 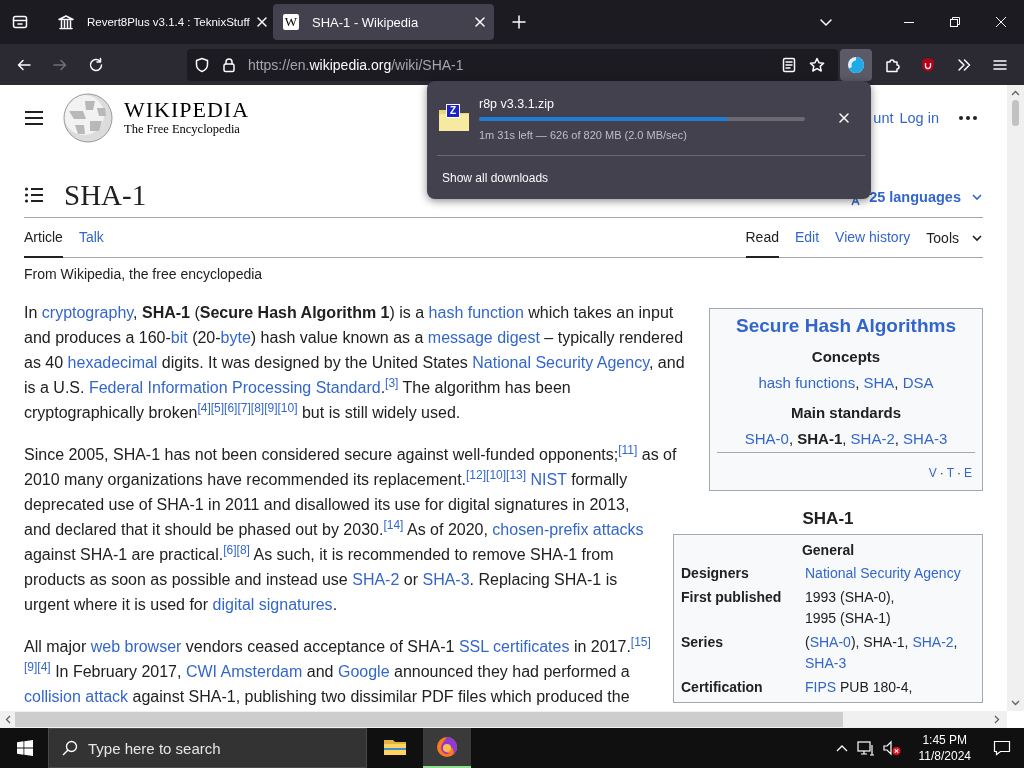 What do you see at coordinates (112, 362) in the screenshot?
I see `link: hexadecimal` at bounding box center [112, 362].